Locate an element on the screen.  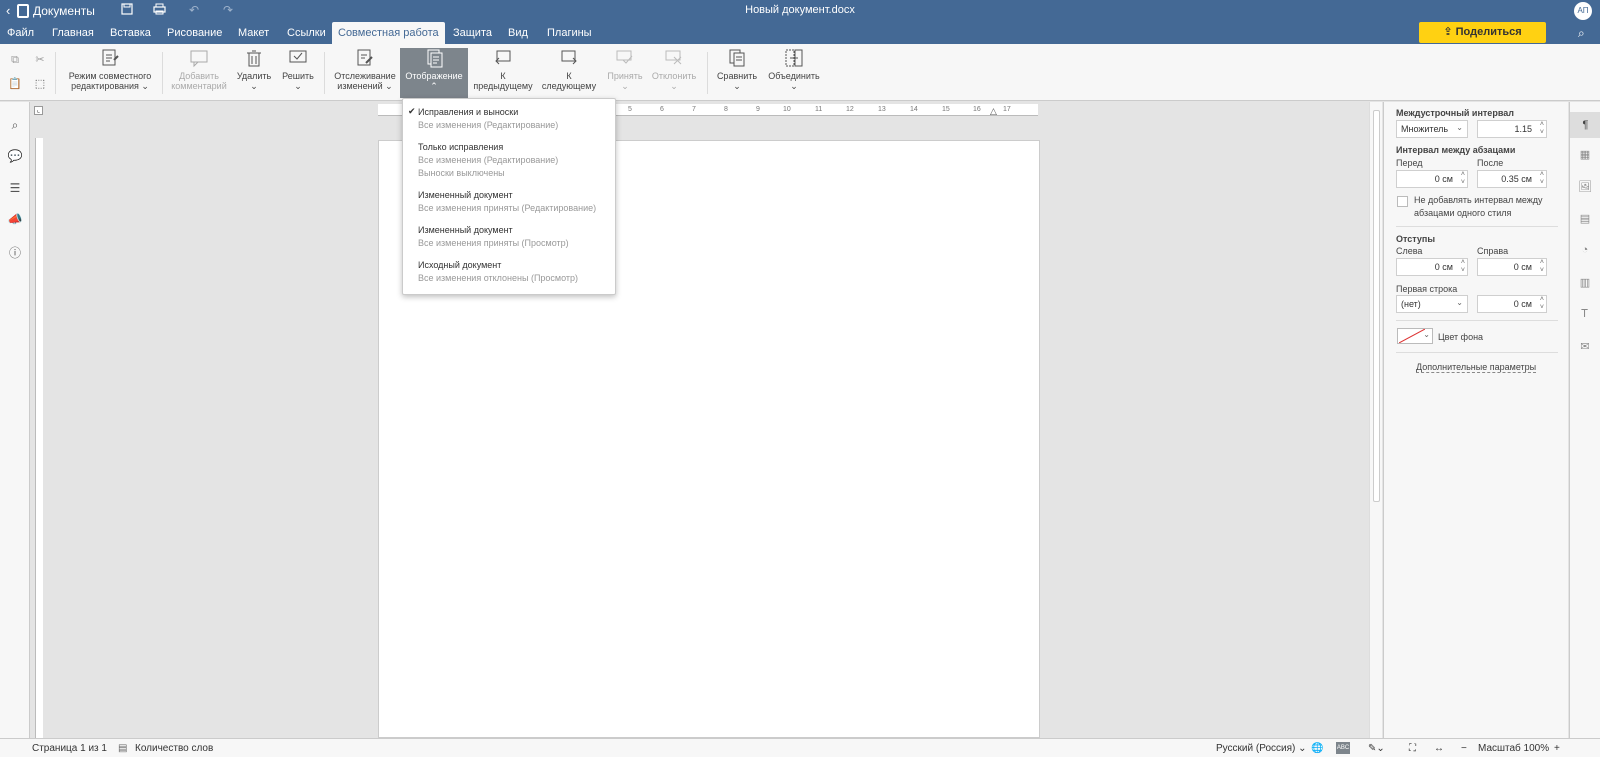
first-line-type-select: (нет) ⌄ is located at coordinates (1432, 304).